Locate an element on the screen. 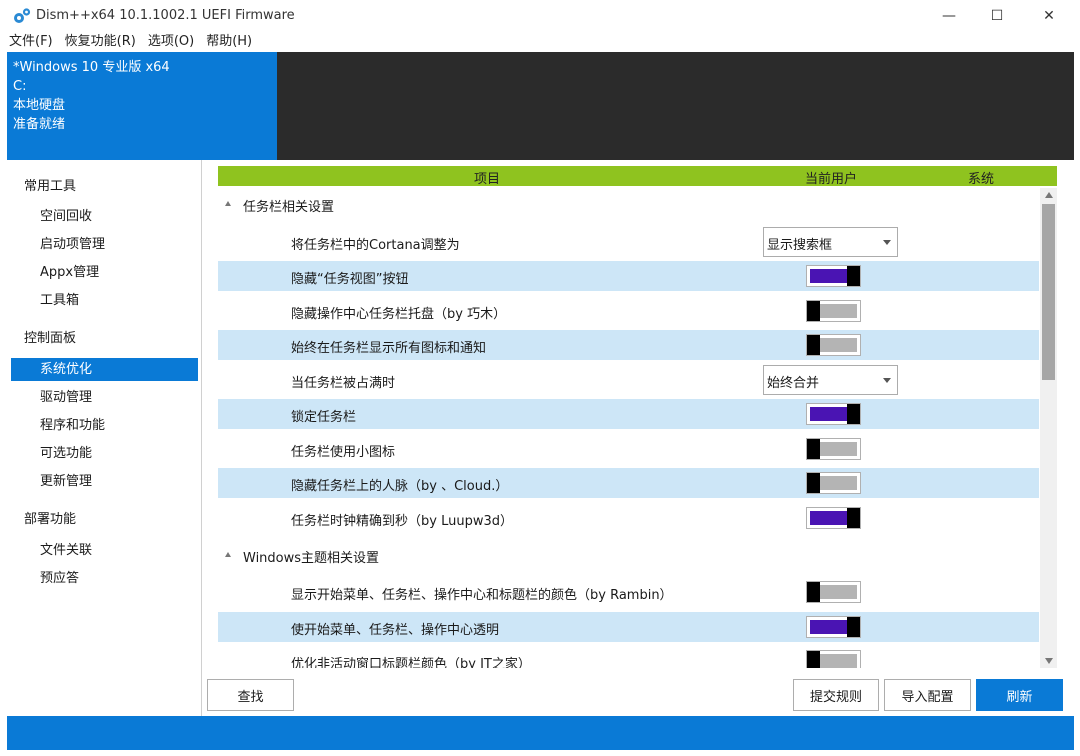 The height and width of the screenshot is (756, 1080). close-button: ✕ is located at coordinates (1049, 16).